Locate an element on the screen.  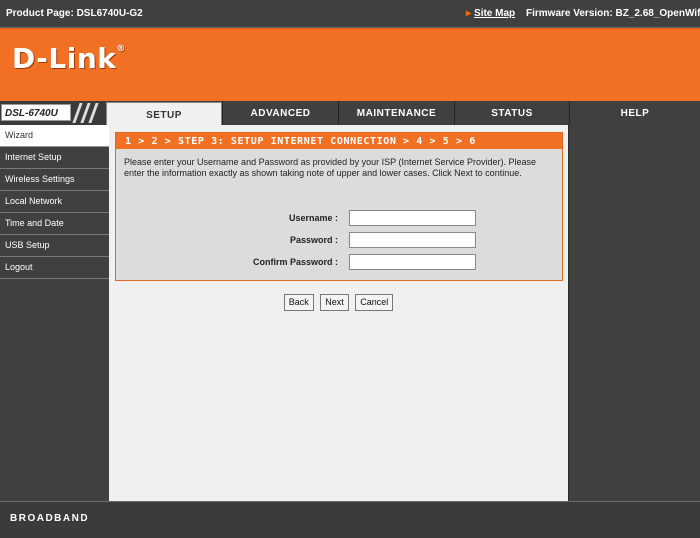
sidebar-item-internet-setup: Internet Setup is located at coordinates (54, 158).